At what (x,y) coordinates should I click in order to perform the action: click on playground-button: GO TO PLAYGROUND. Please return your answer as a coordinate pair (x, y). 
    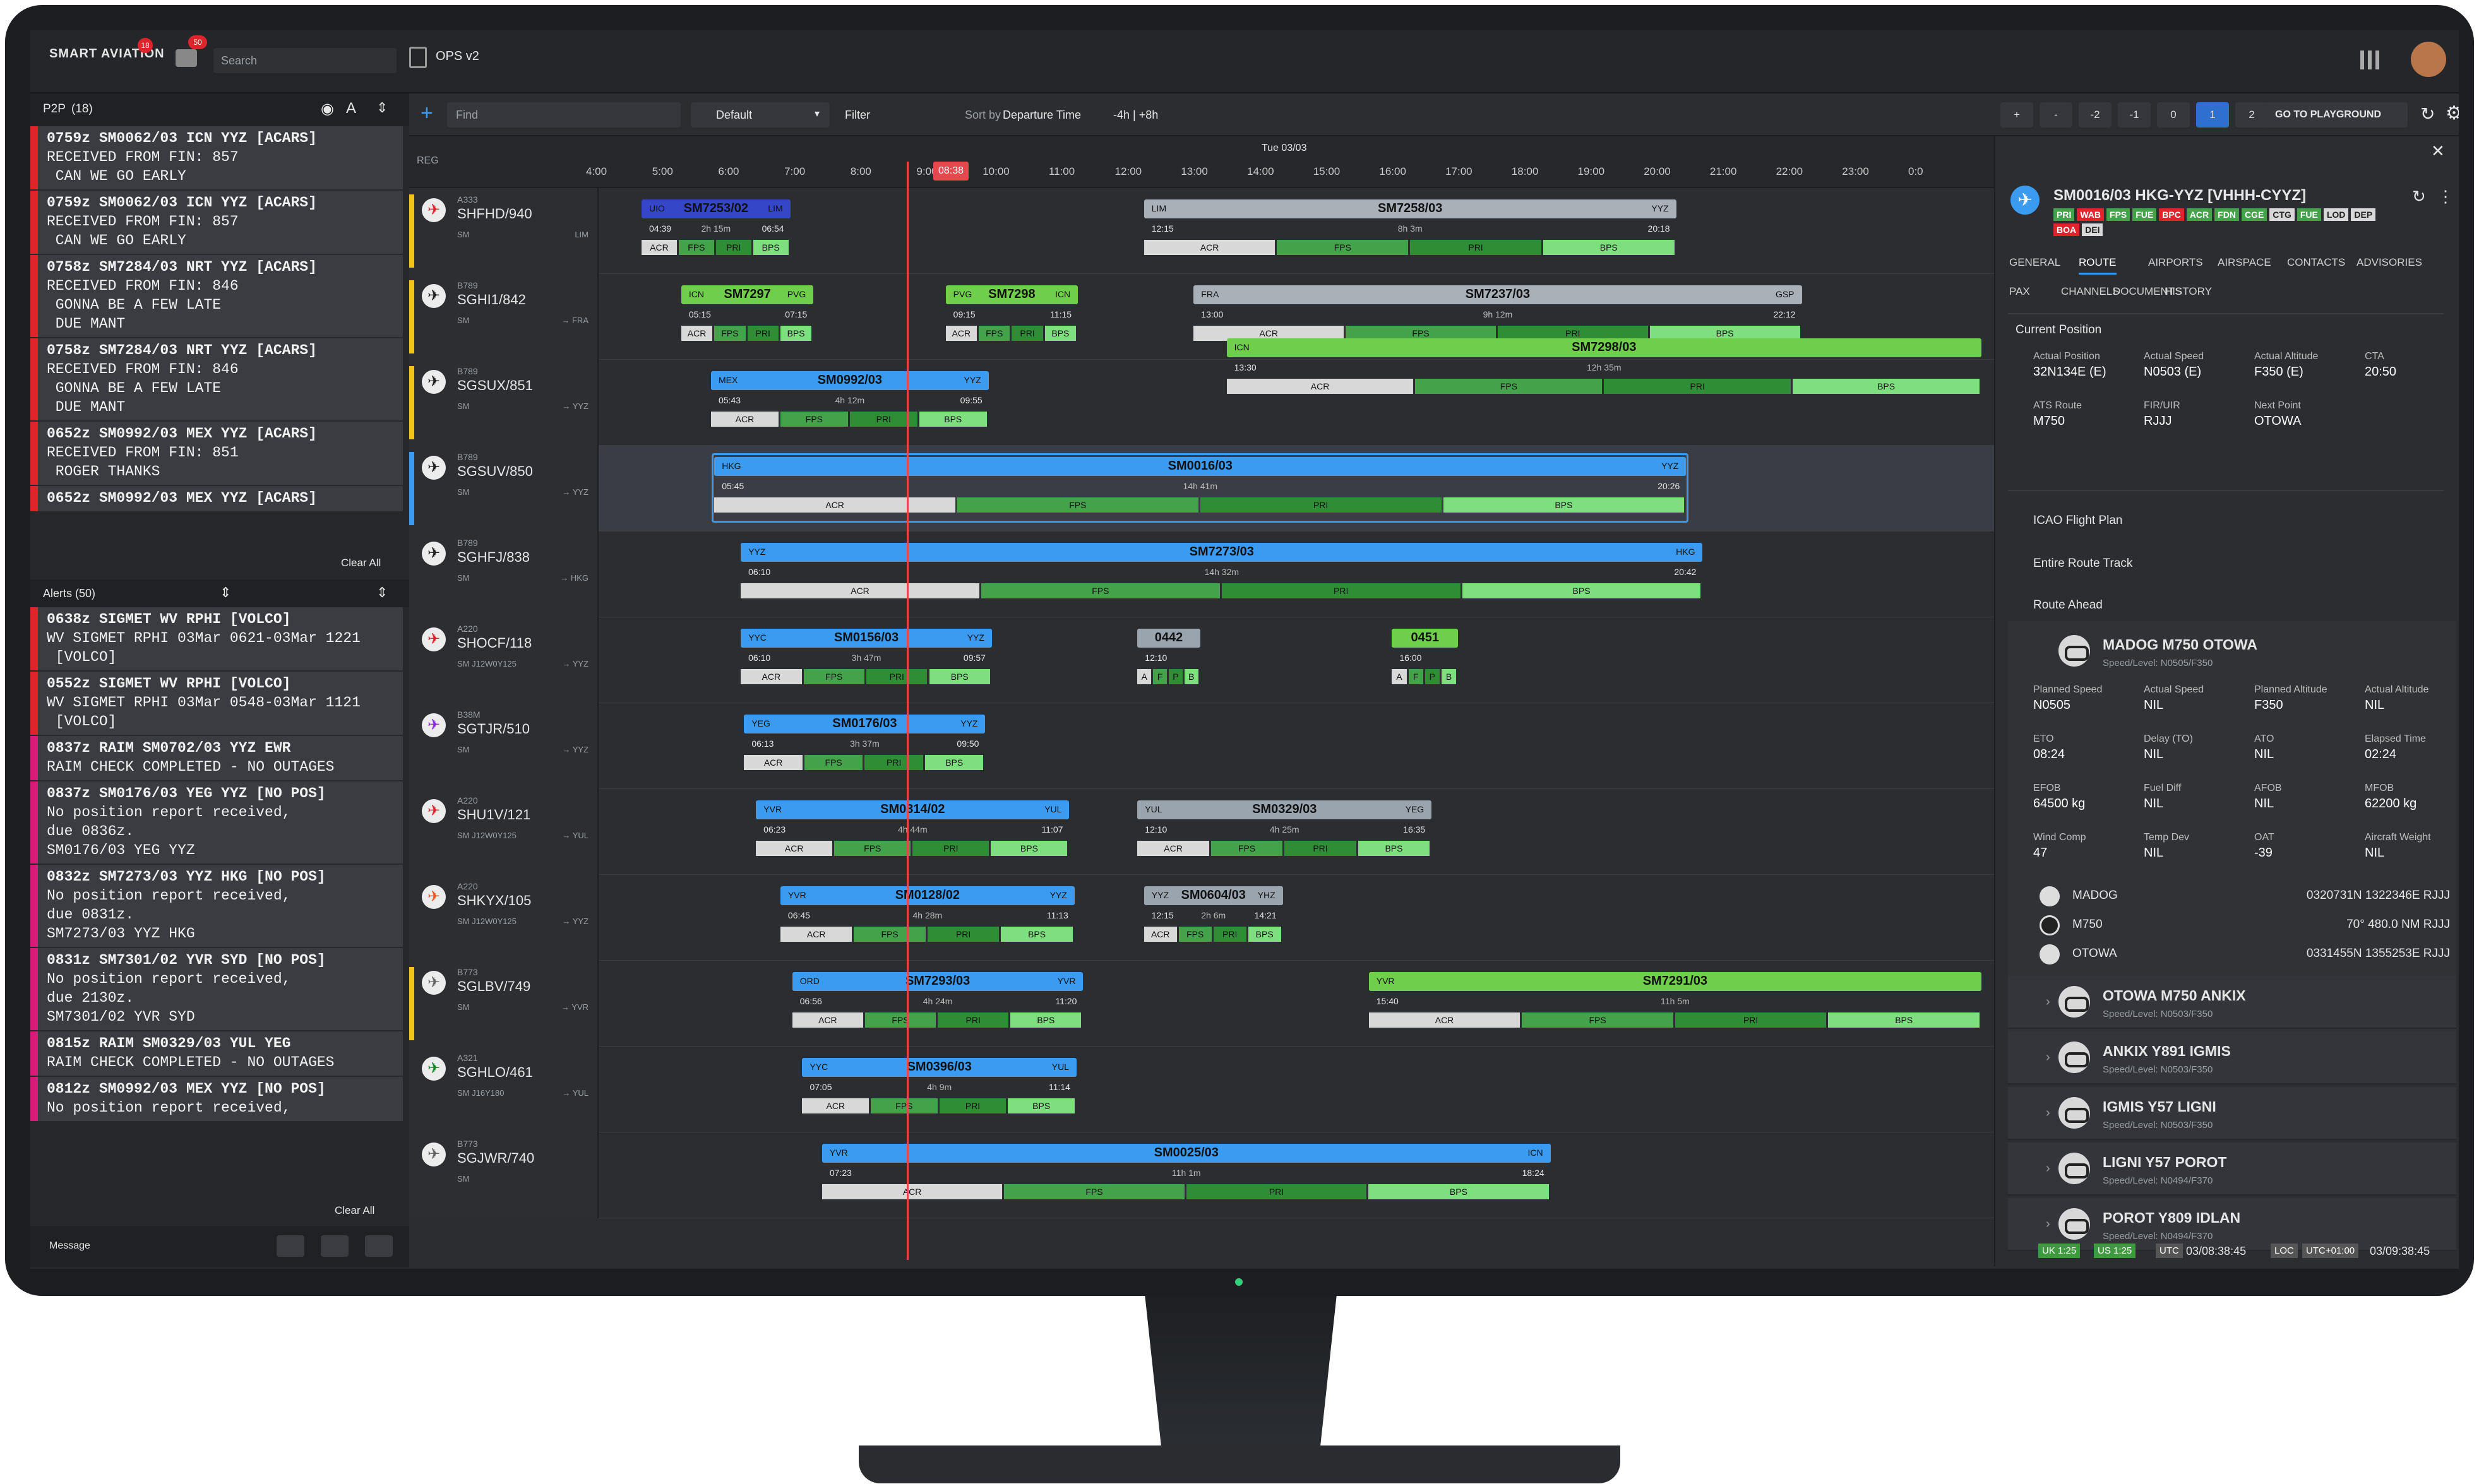
    Looking at the image, I should click on (2335, 115).